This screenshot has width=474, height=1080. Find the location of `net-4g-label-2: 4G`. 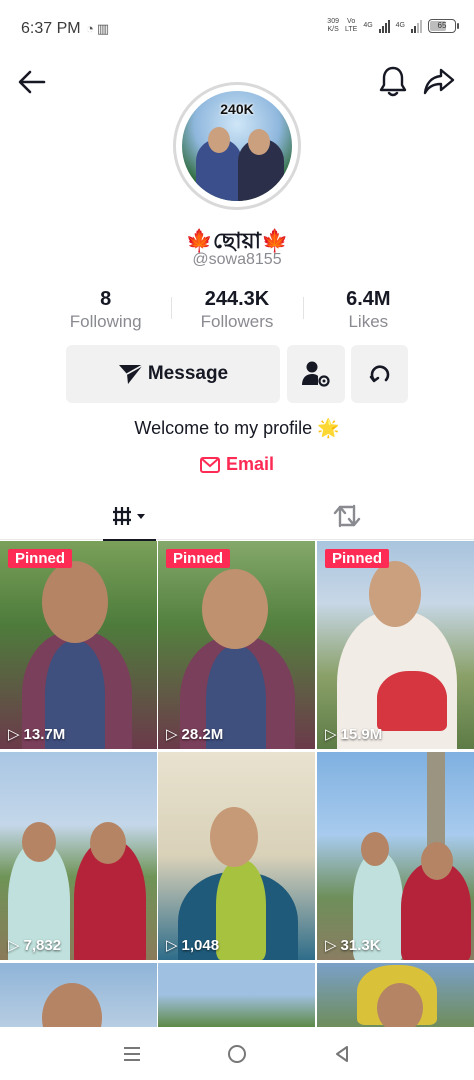

net-4g-label-2: 4G is located at coordinates (400, 25).